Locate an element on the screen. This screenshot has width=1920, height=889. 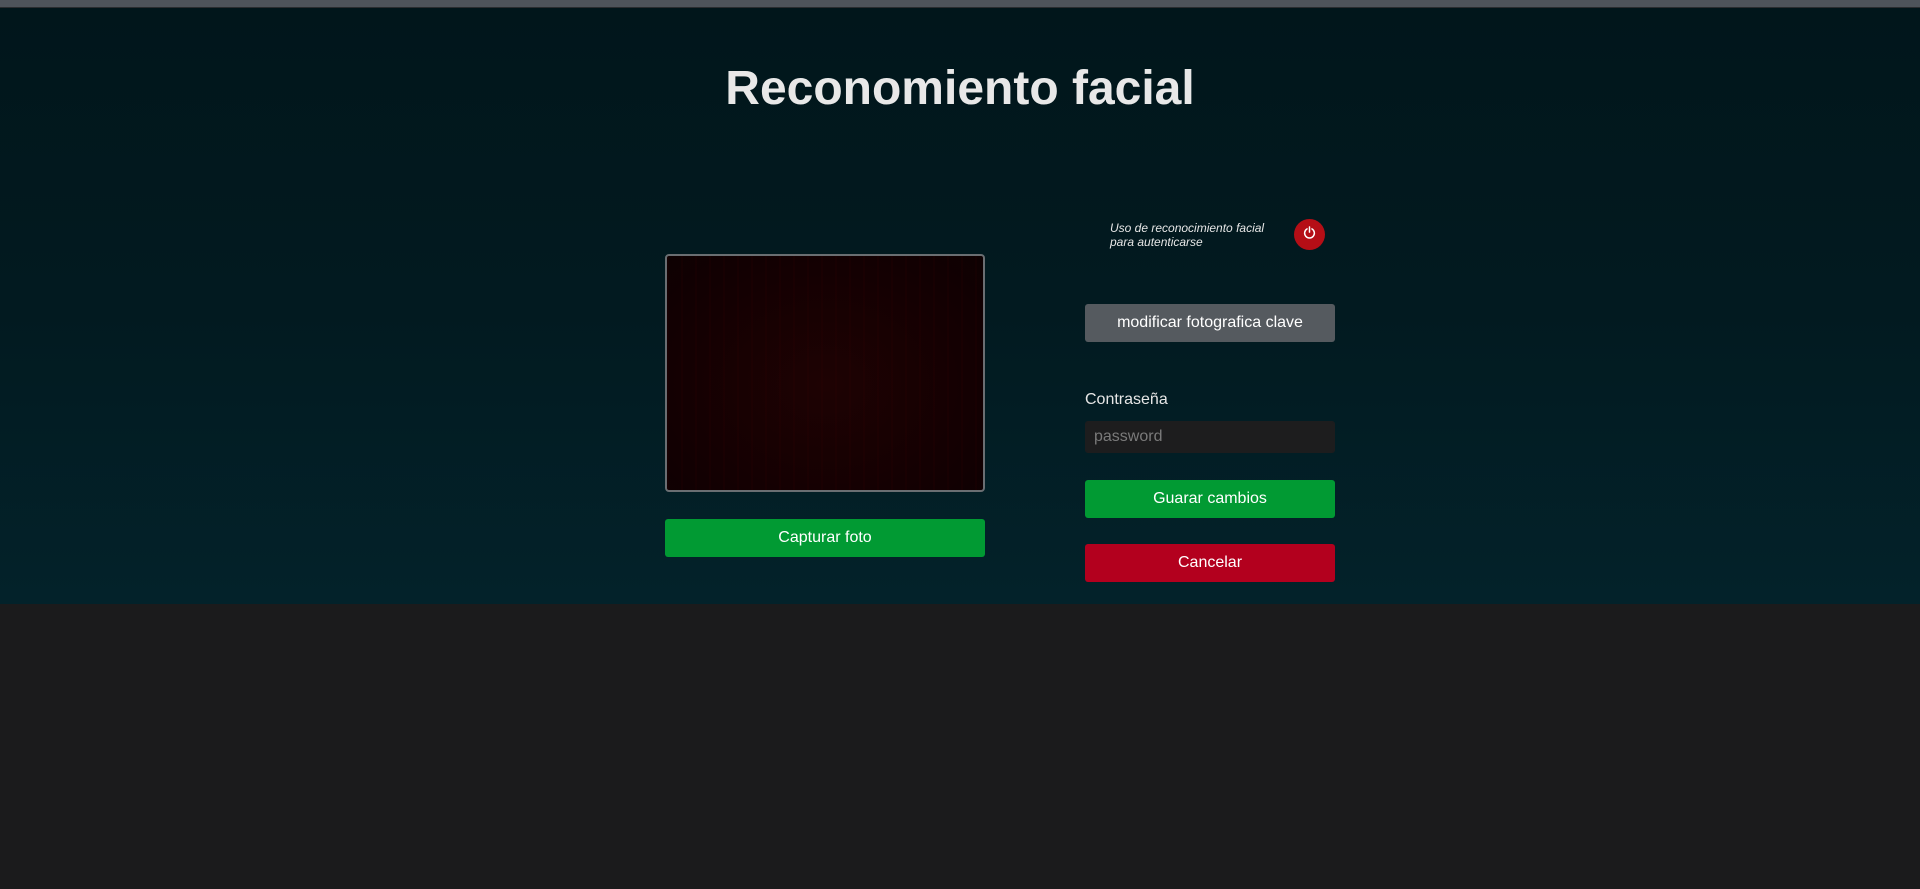
camera-preview is located at coordinates (825, 373).